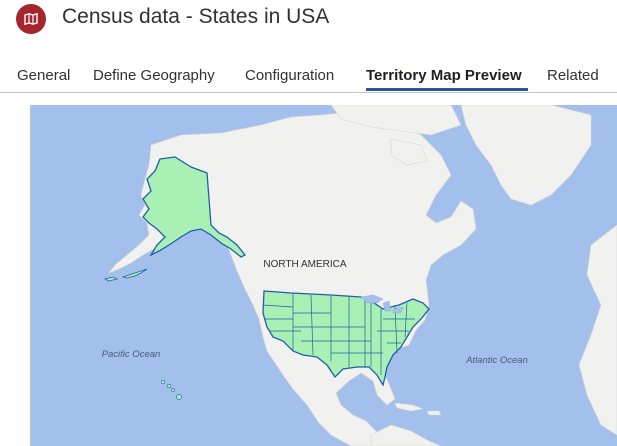 This screenshot has height=446, width=617. I want to click on tab-define-geography: Define Geography, so click(154, 75).